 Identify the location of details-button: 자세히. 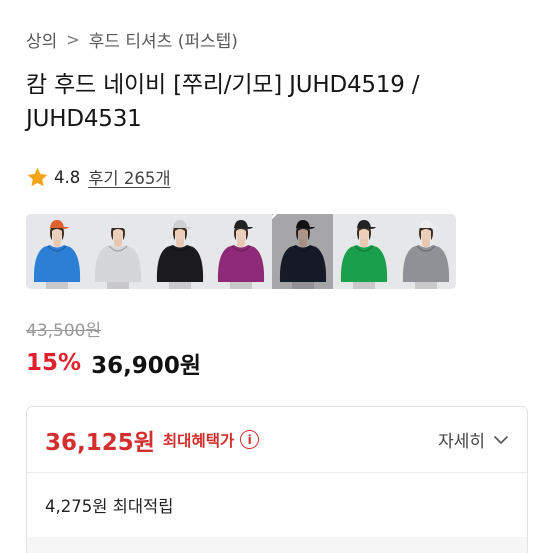
(473, 439).